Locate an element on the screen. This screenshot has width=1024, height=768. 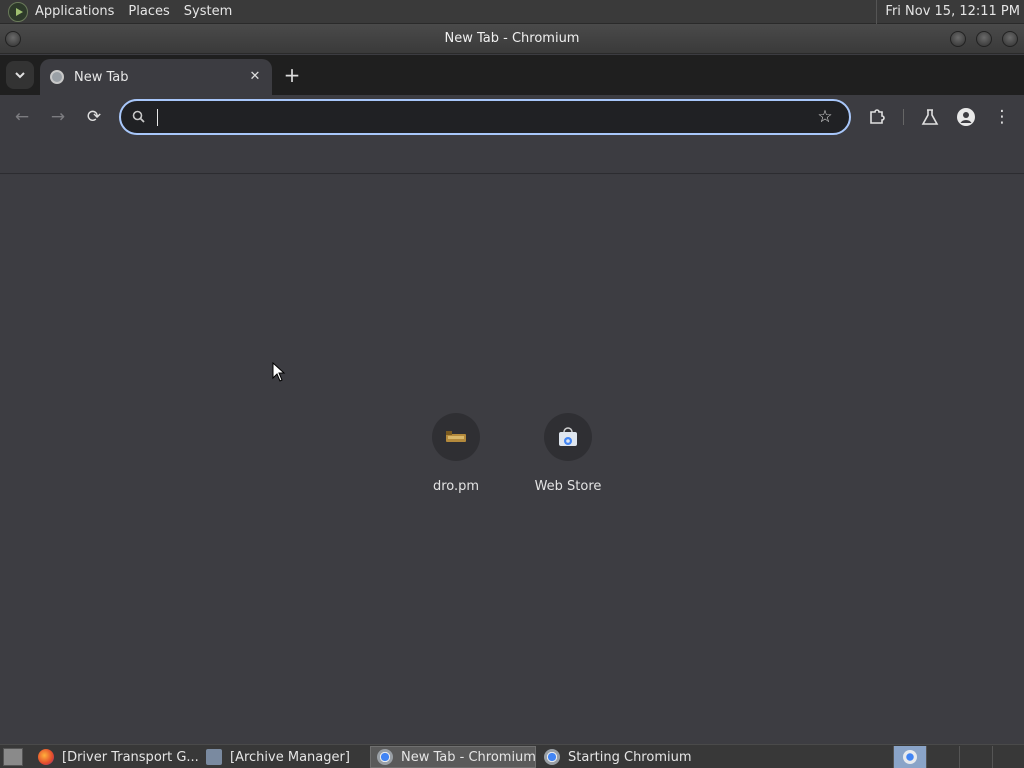
new-tab-button: + is located at coordinates (292, 75).